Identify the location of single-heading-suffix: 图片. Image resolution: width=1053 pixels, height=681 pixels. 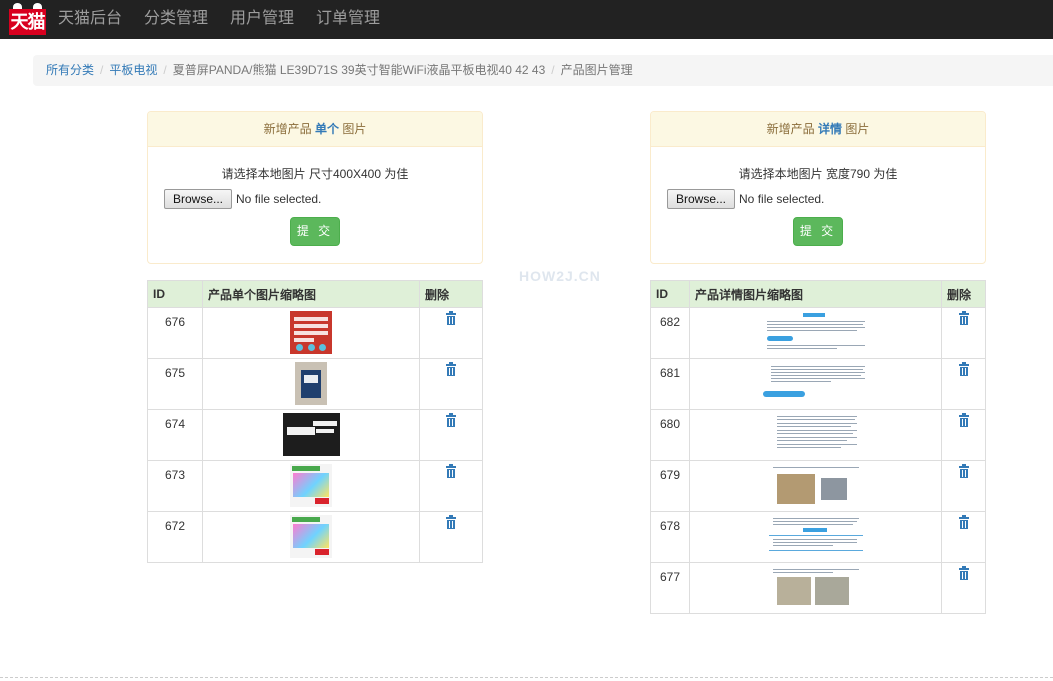
(353, 129).